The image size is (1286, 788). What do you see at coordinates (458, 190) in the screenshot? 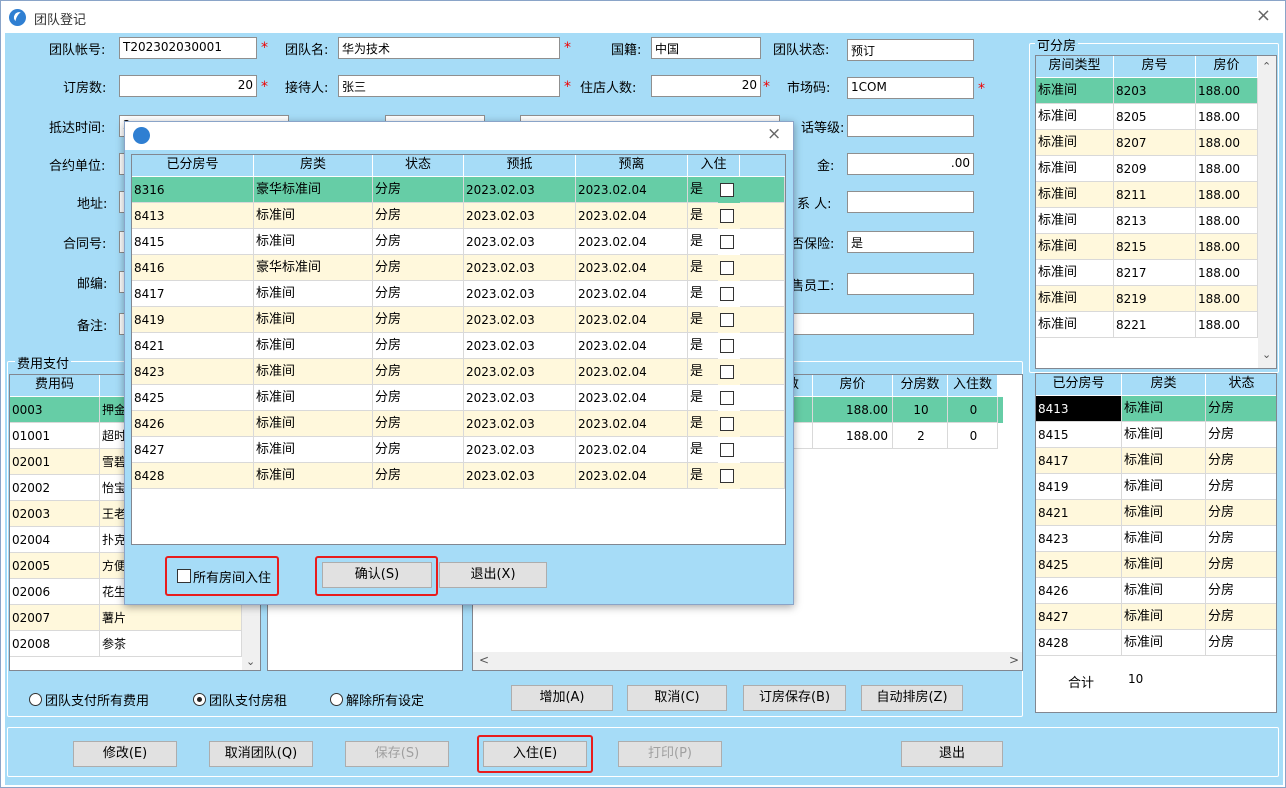
I see `table-row: 8316 豪华标准间 分房 2023.02.03 2023.02.04 是` at bounding box center [458, 190].